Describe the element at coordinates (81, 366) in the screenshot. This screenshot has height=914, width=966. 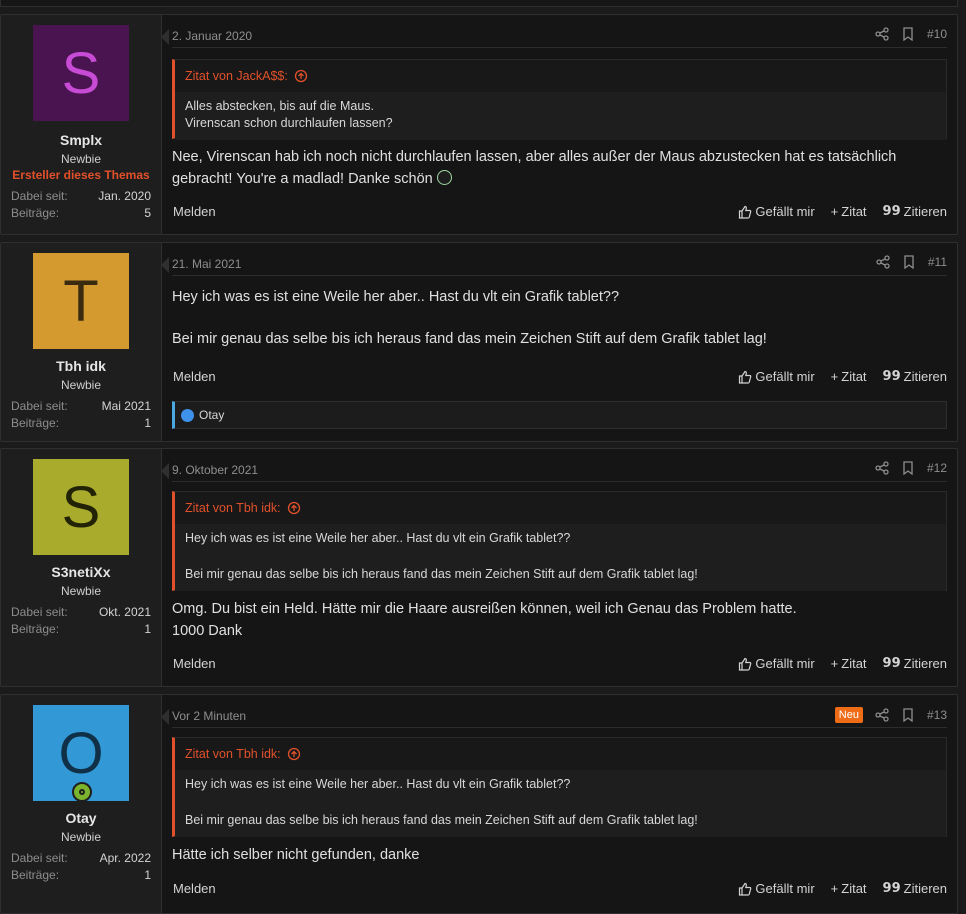
I see `username: Tbh idk` at that location.